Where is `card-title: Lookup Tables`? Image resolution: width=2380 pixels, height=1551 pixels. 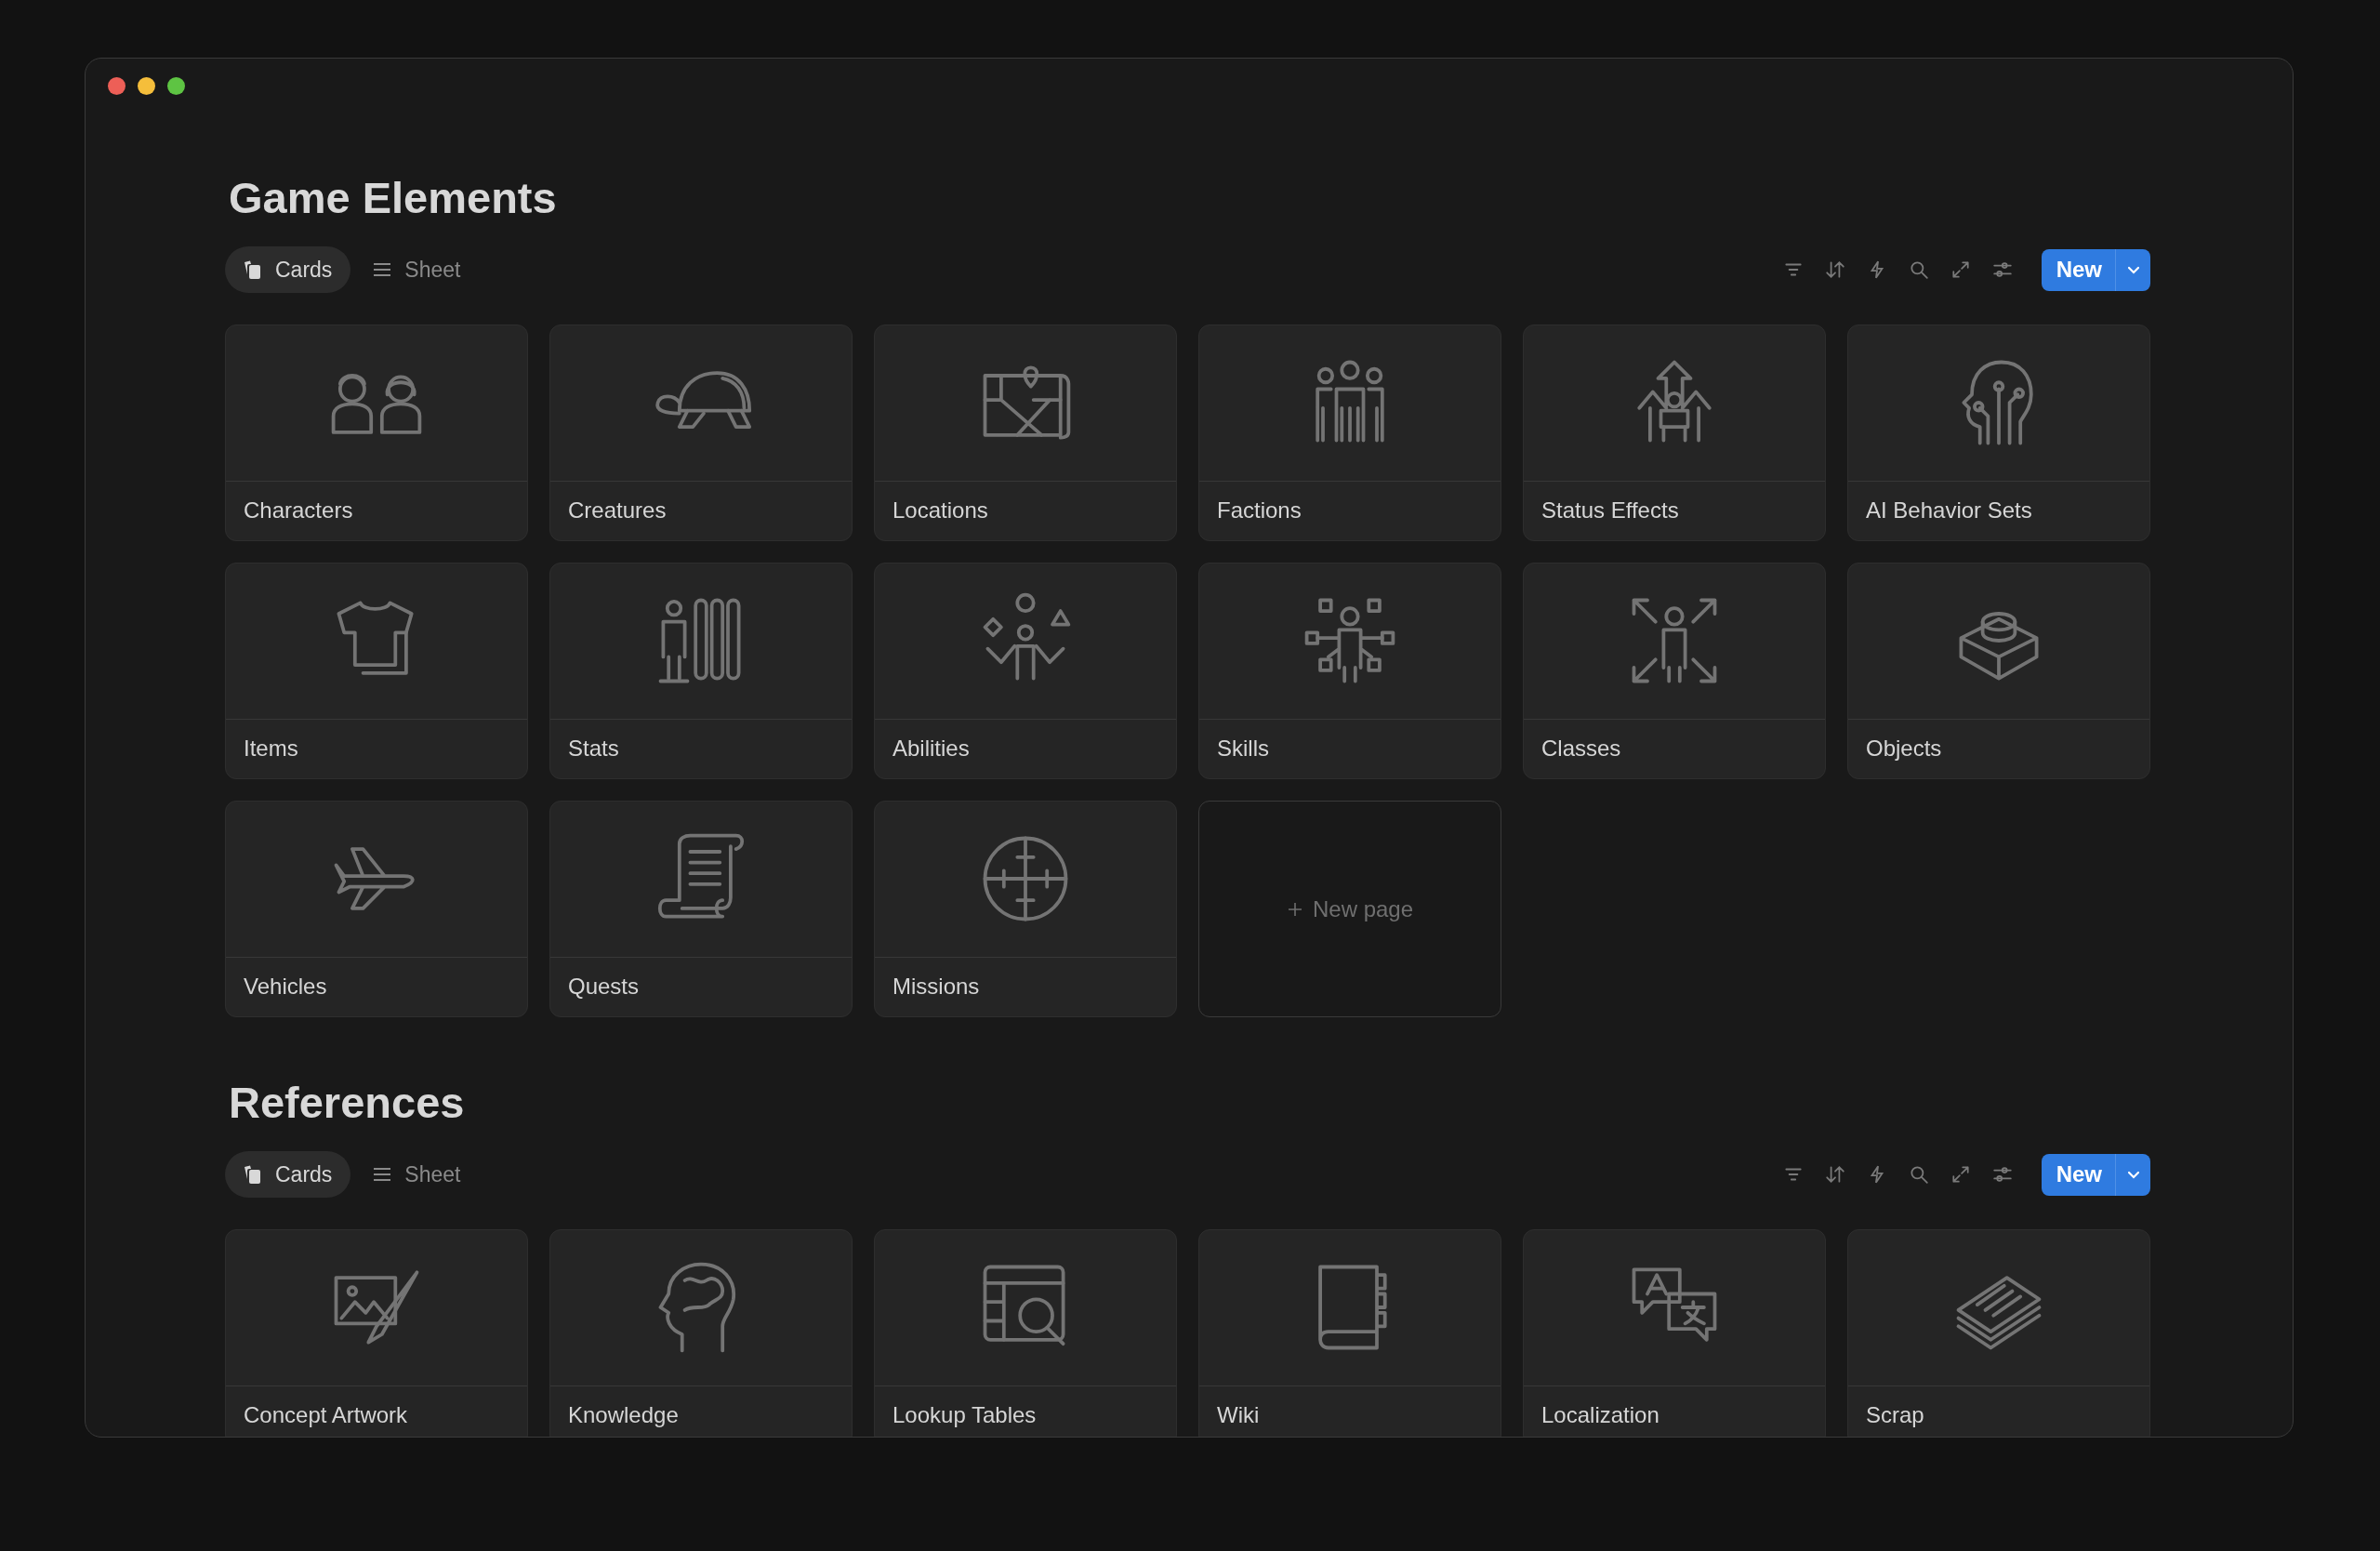
card-title: Lookup Tables is located at coordinates (964, 1415).